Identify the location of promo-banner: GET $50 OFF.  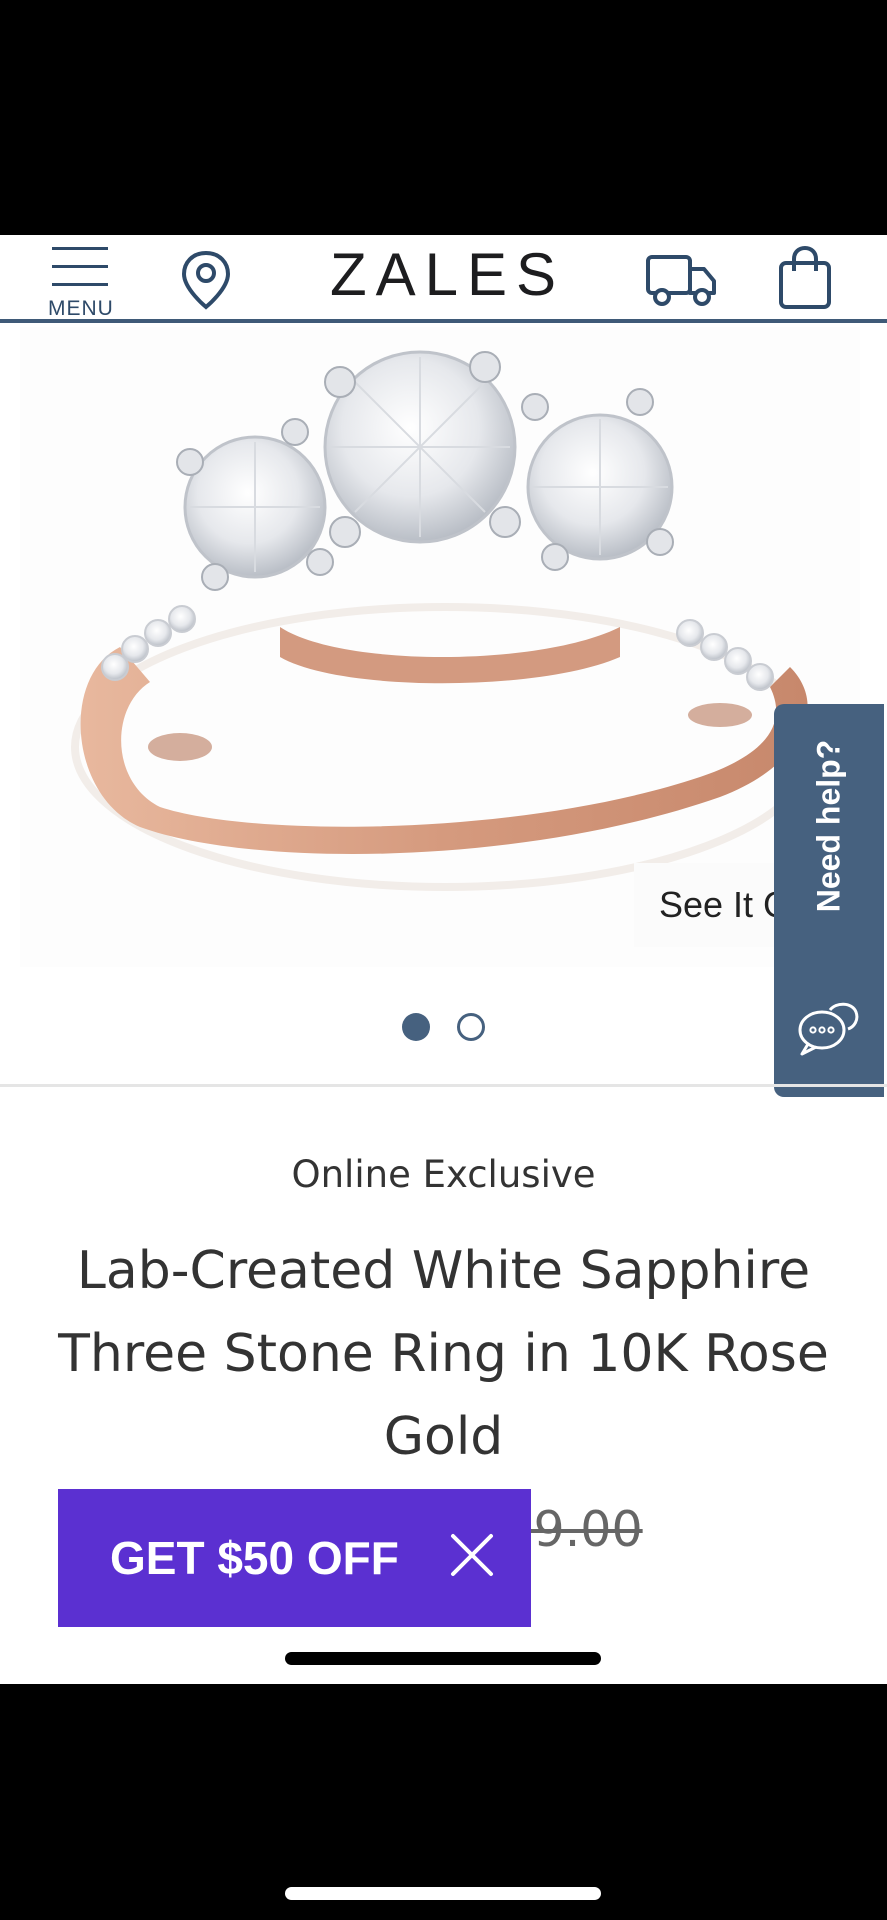
(294, 1558).